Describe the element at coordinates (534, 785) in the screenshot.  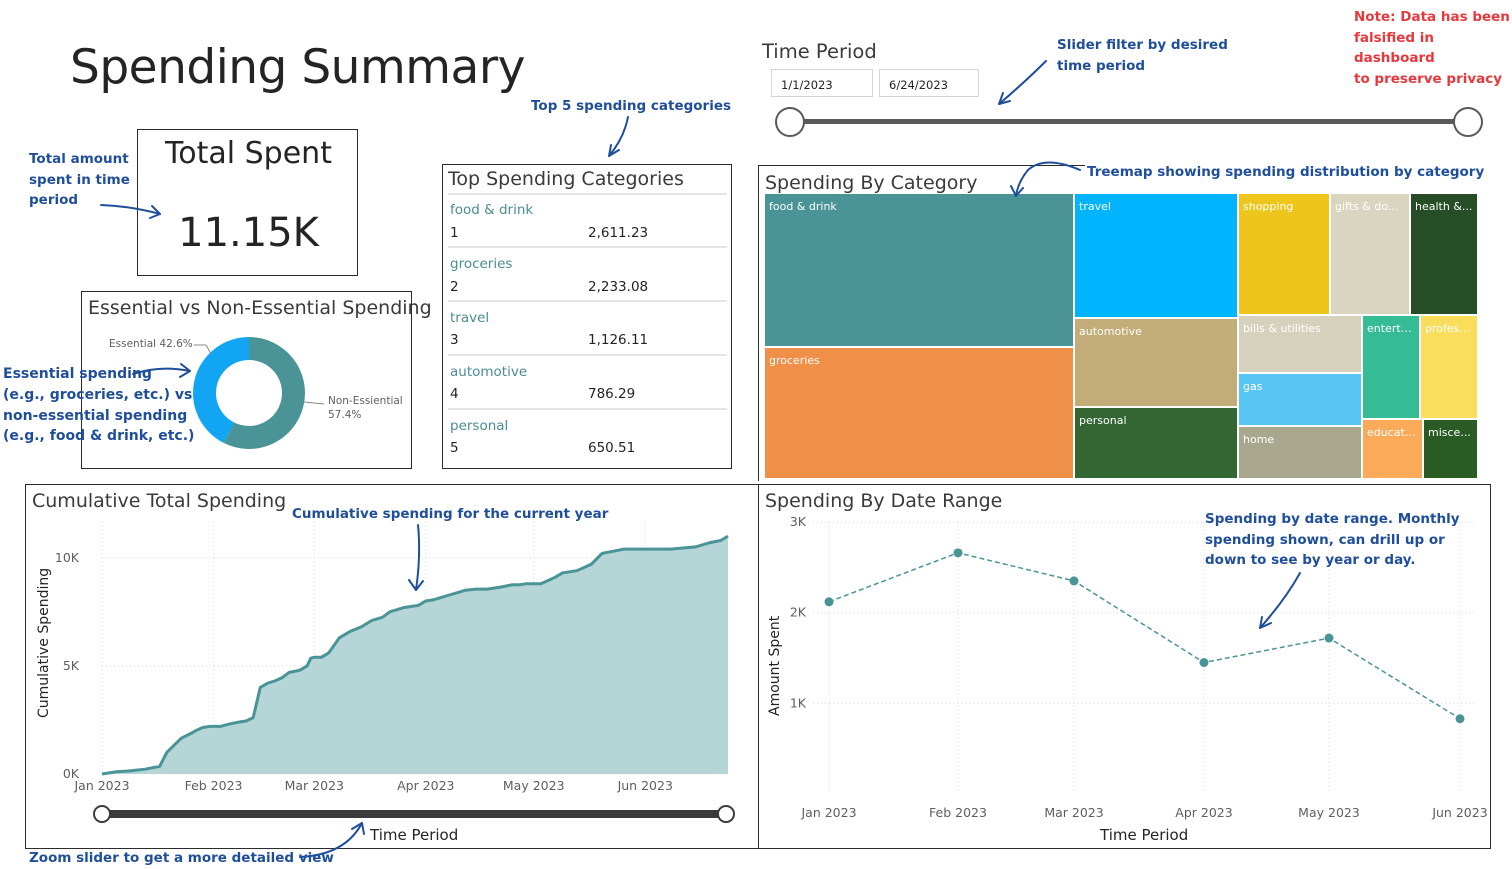
I see `x-tick-label: May 2023` at that location.